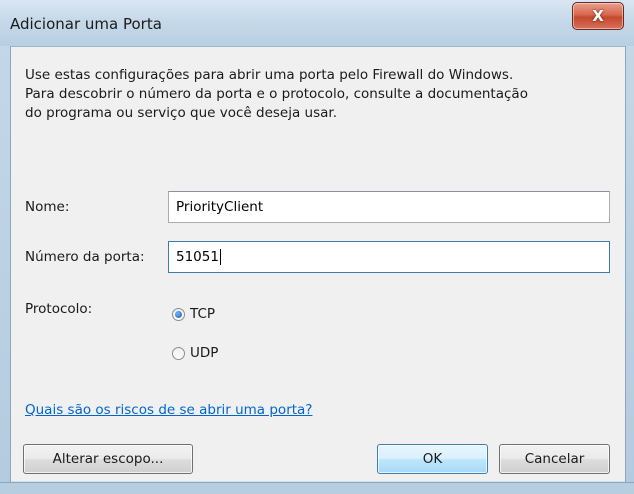 This screenshot has height=494, width=634. What do you see at coordinates (204, 353) in the screenshot?
I see `protocol-option-label: UDP` at bounding box center [204, 353].